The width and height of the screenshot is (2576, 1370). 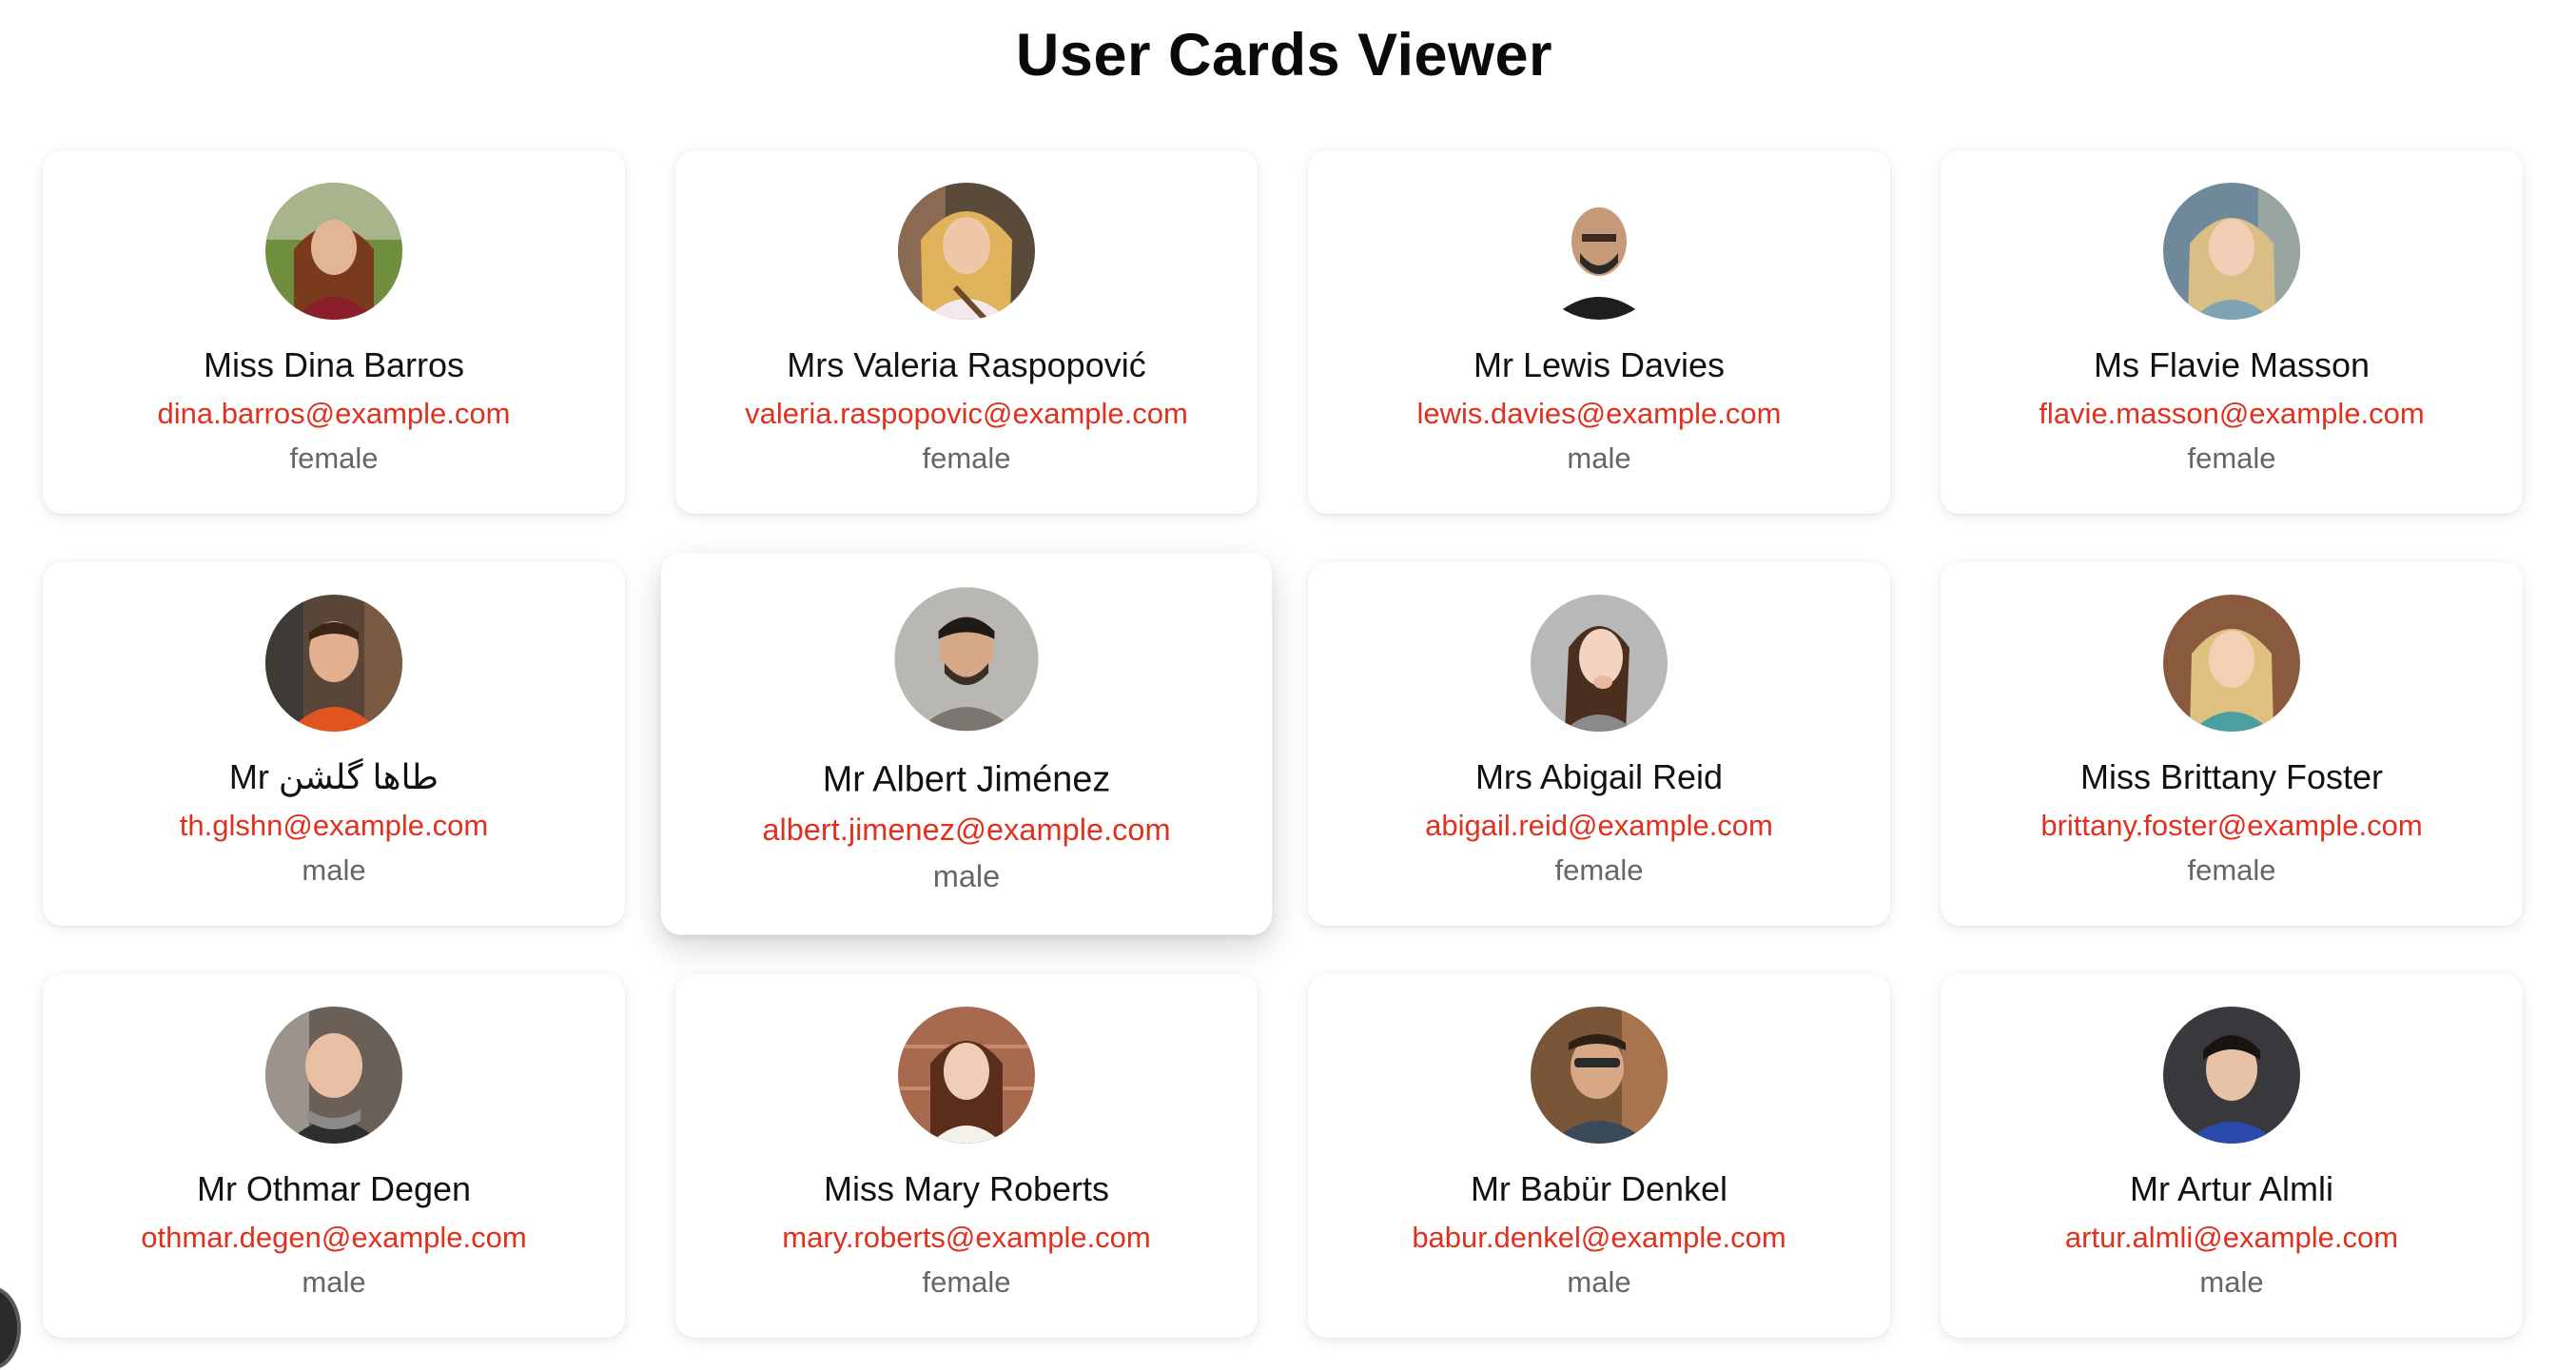 What do you see at coordinates (334, 413) in the screenshot?
I see `user-email: dina.barros@example.com` at bounding box center [334, 413].